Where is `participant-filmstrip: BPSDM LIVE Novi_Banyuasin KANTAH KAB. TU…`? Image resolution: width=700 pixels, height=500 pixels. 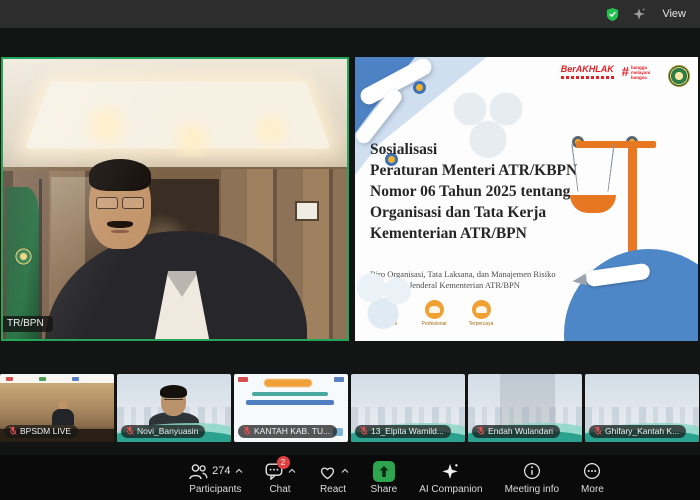 participant-filmstrip: BPSDM LIVE Novi_Banyuasin KANTAH KAB. TU… is located at coordinates (350, 408).